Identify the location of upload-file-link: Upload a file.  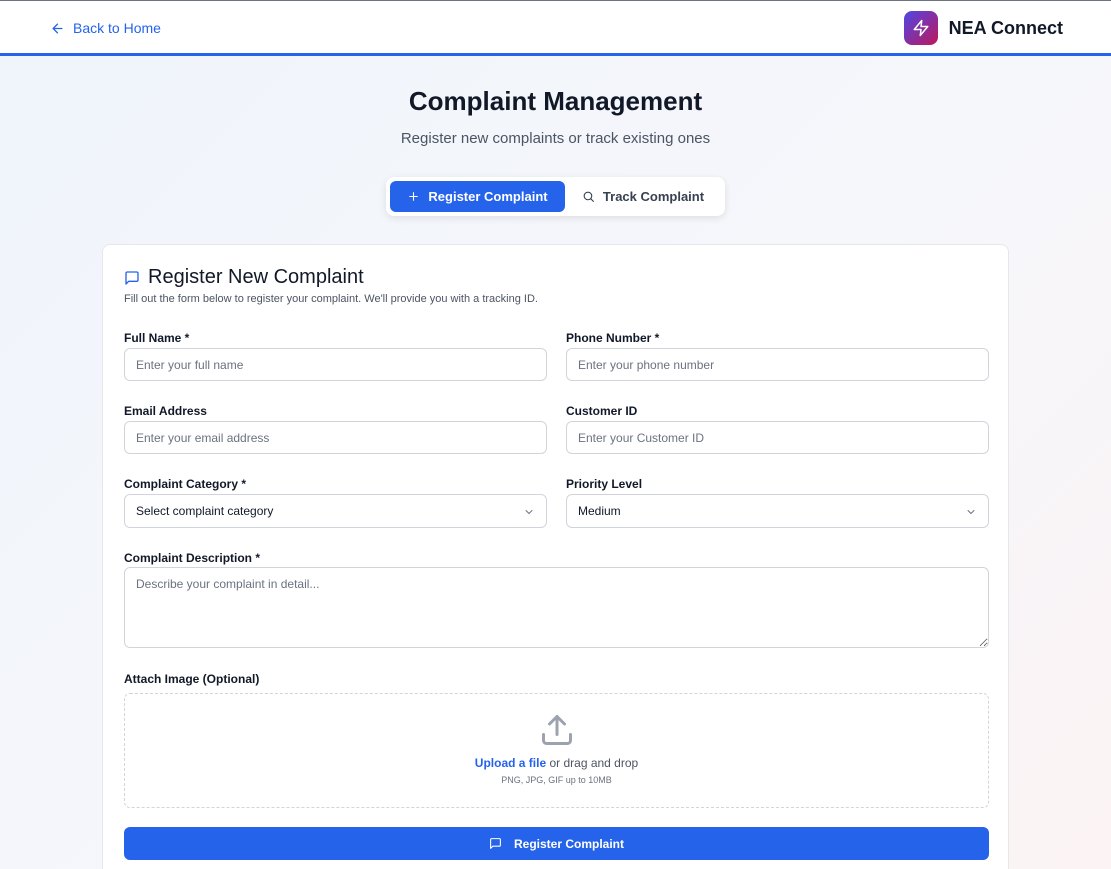
(510, 763).